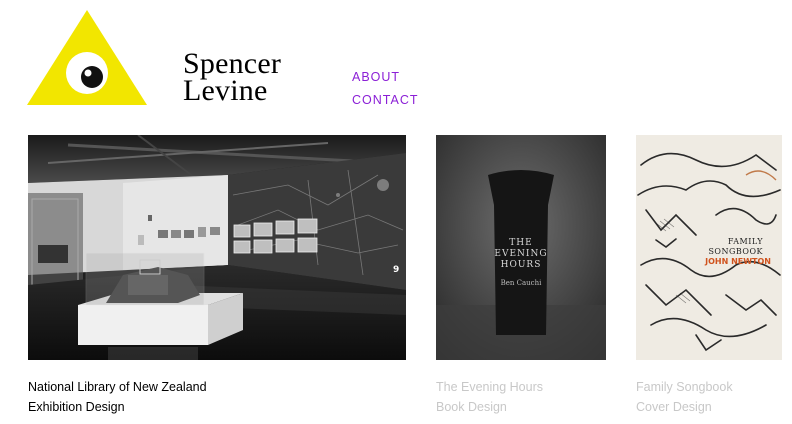  I want to click on nav-link-contact: CONTACT, so click(385, 100).